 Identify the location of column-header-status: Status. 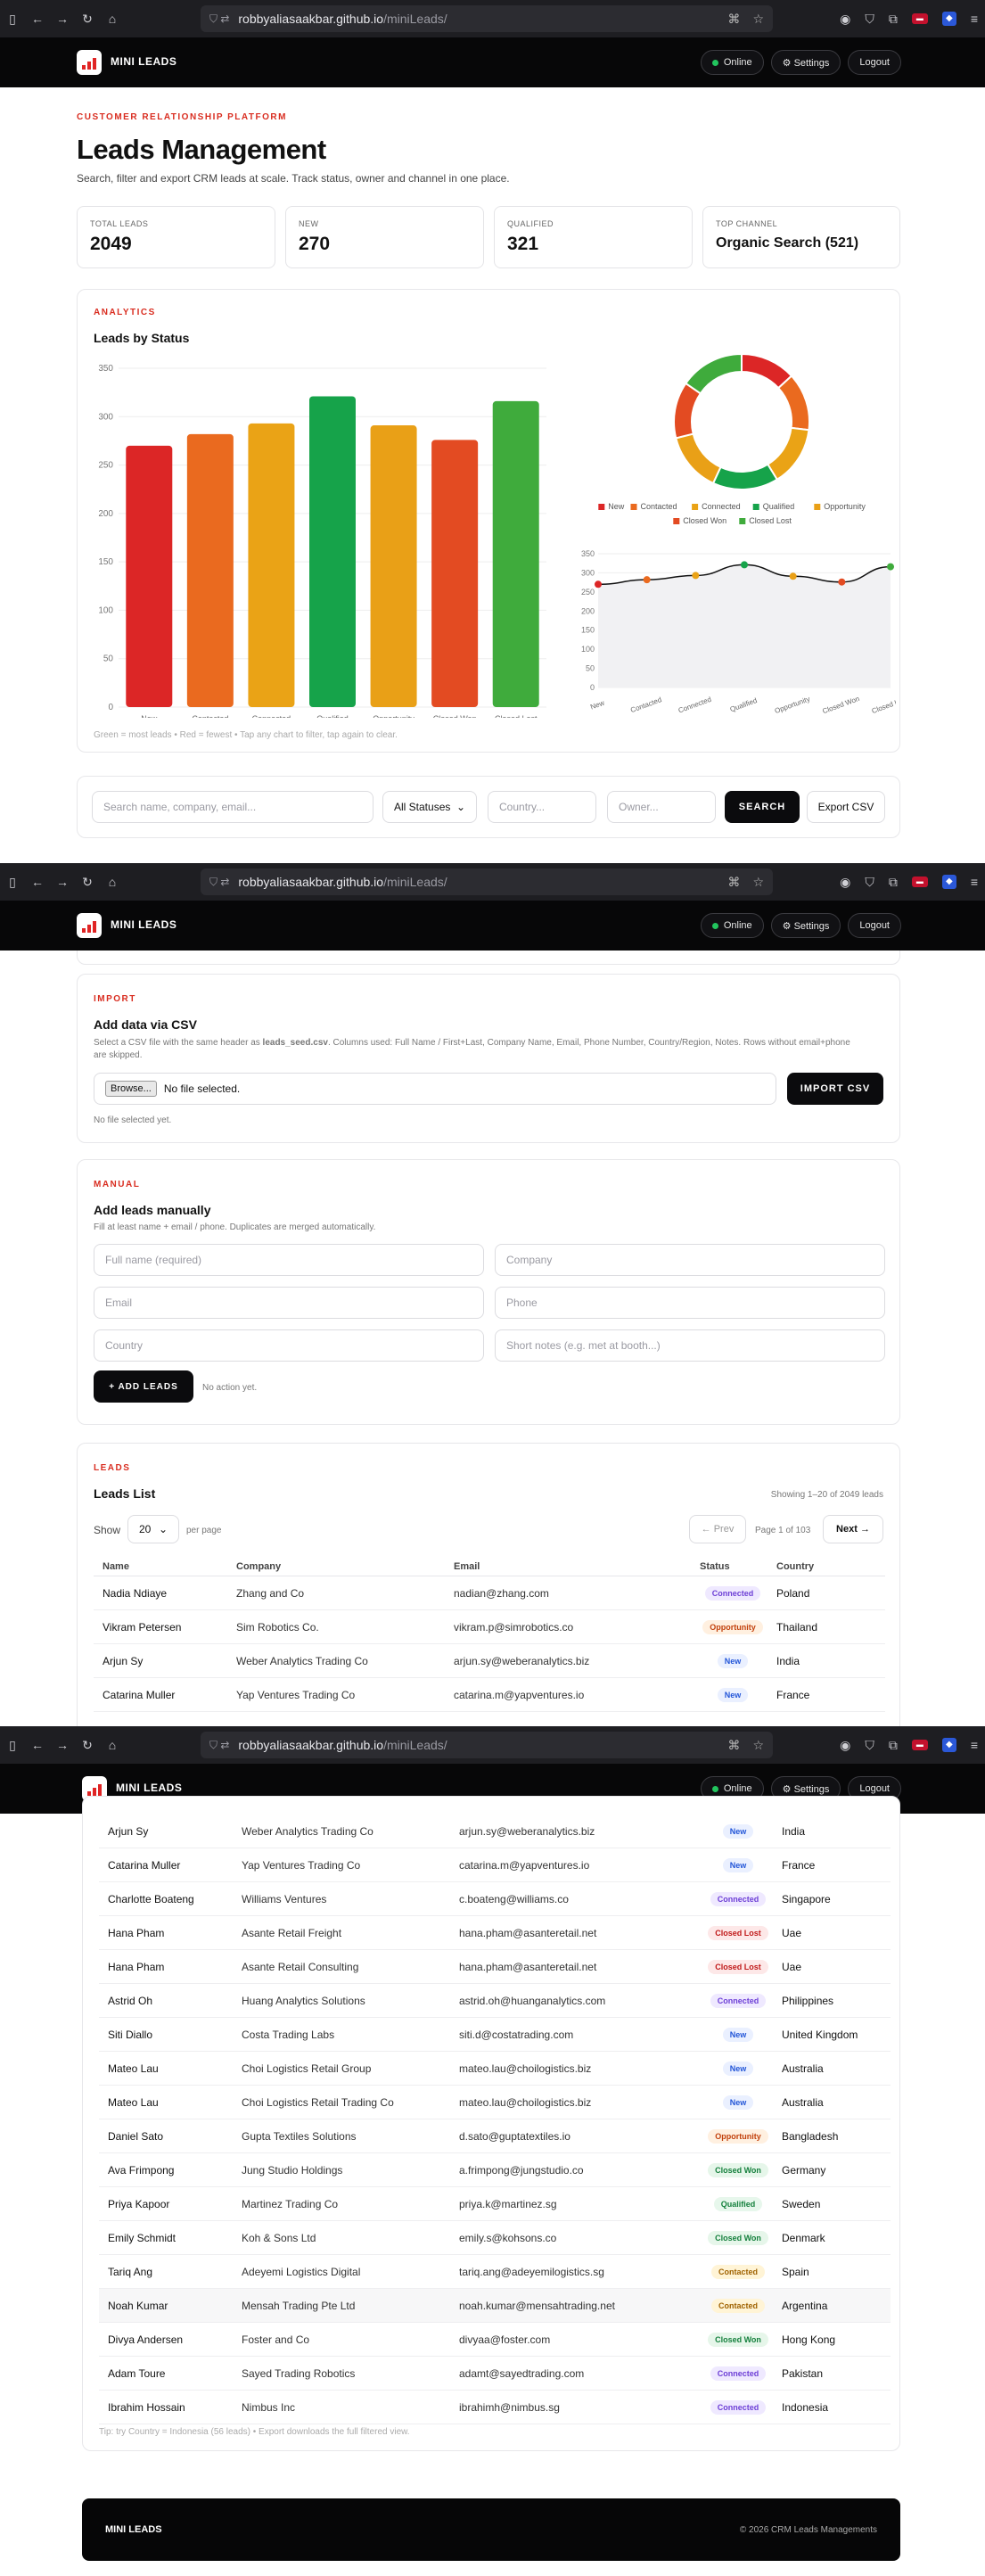
(715, 1566).